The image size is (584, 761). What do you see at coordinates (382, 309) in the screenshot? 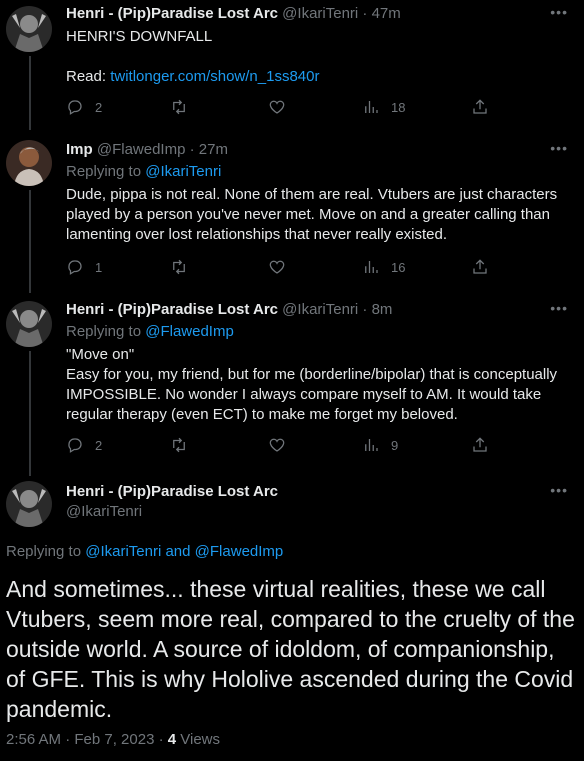
I see `tweet-time: 8m` at bounding box center [382, 309].